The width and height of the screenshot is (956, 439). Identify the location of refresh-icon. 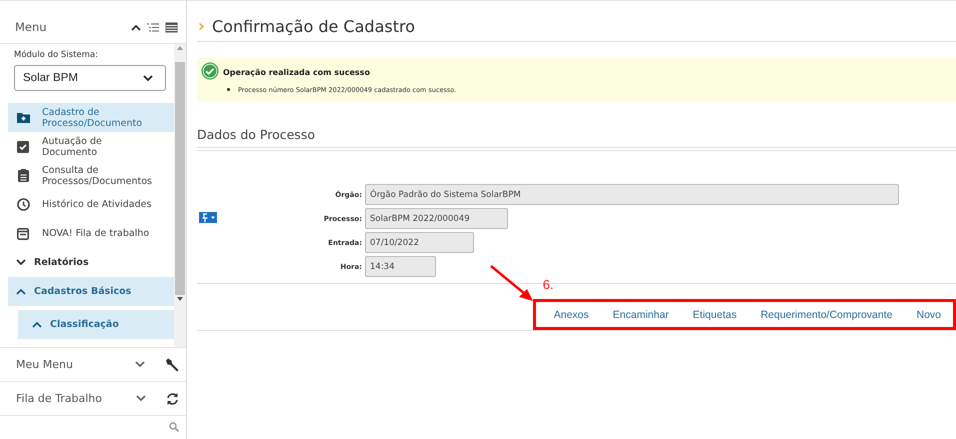
(172, 399).